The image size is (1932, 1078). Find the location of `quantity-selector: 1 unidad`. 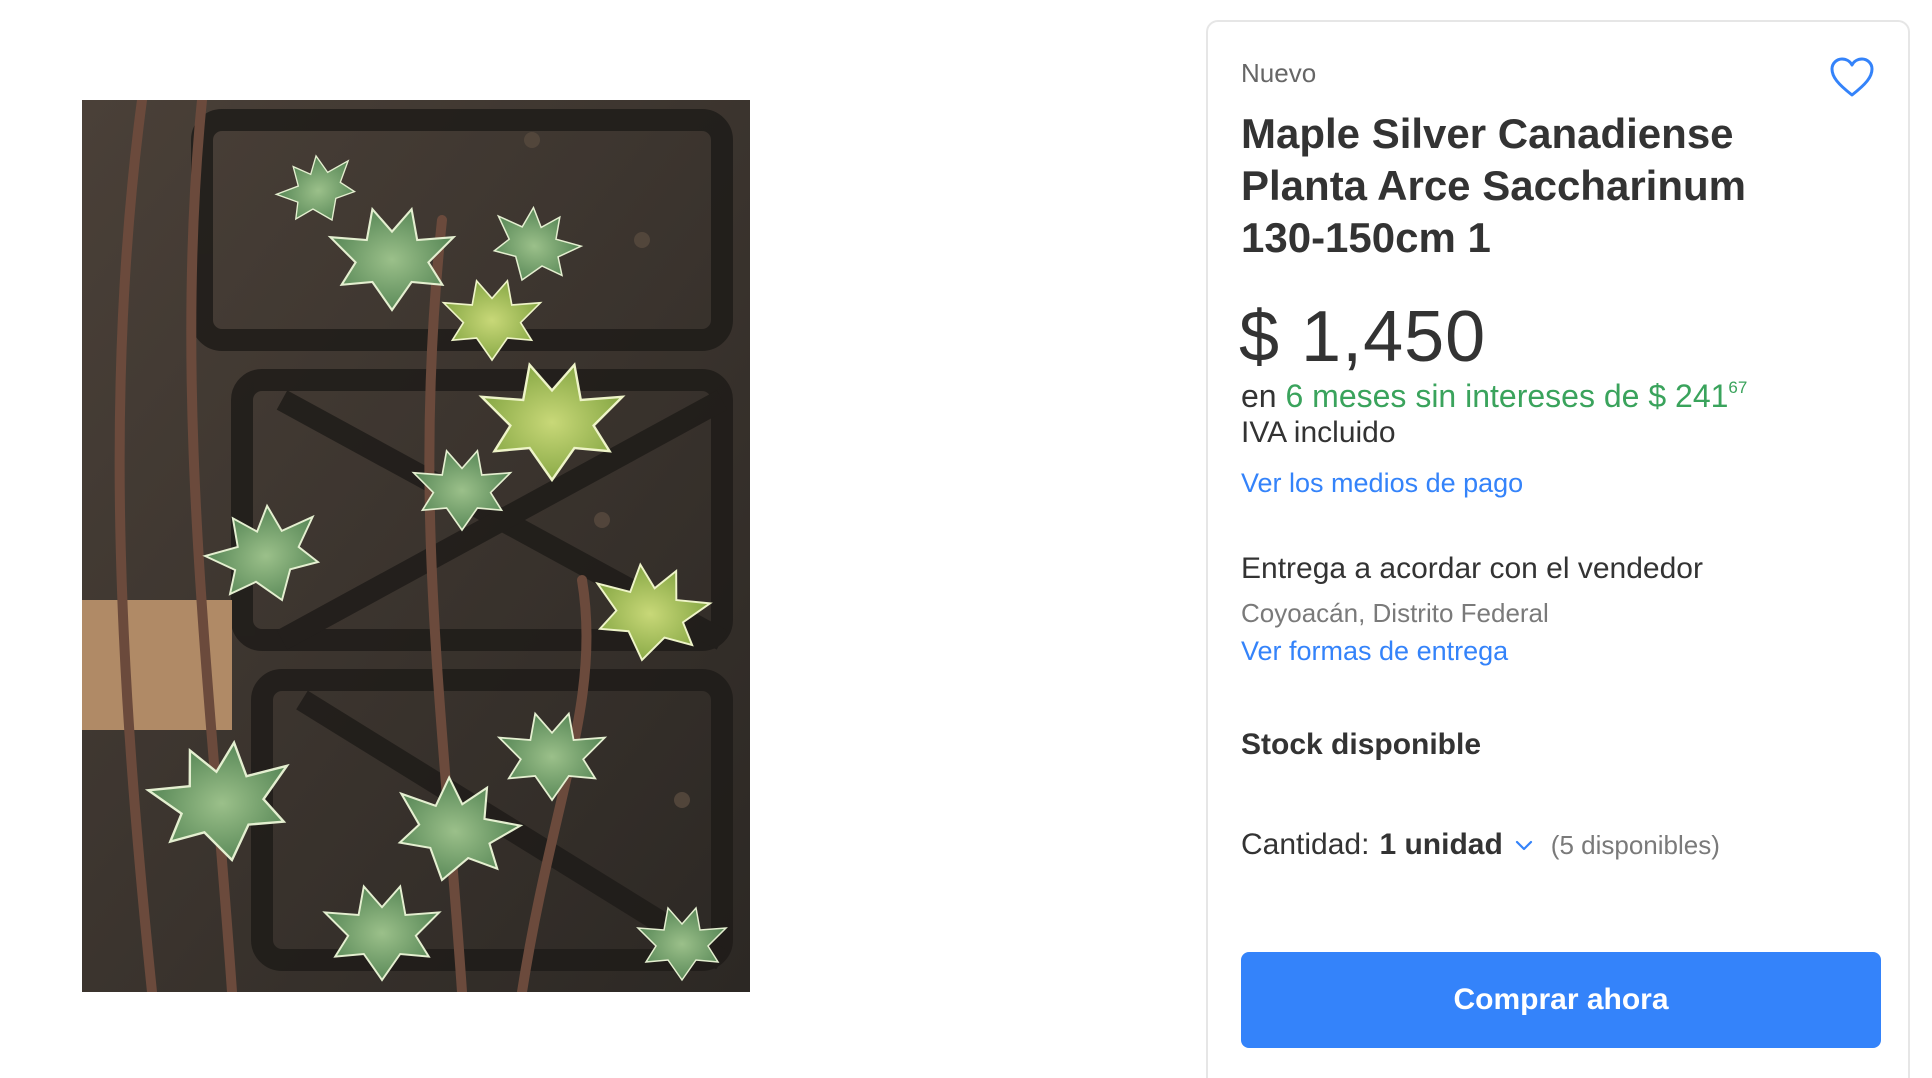

quantity-selector: 1 unidad is located at coordinates (1456, 845).